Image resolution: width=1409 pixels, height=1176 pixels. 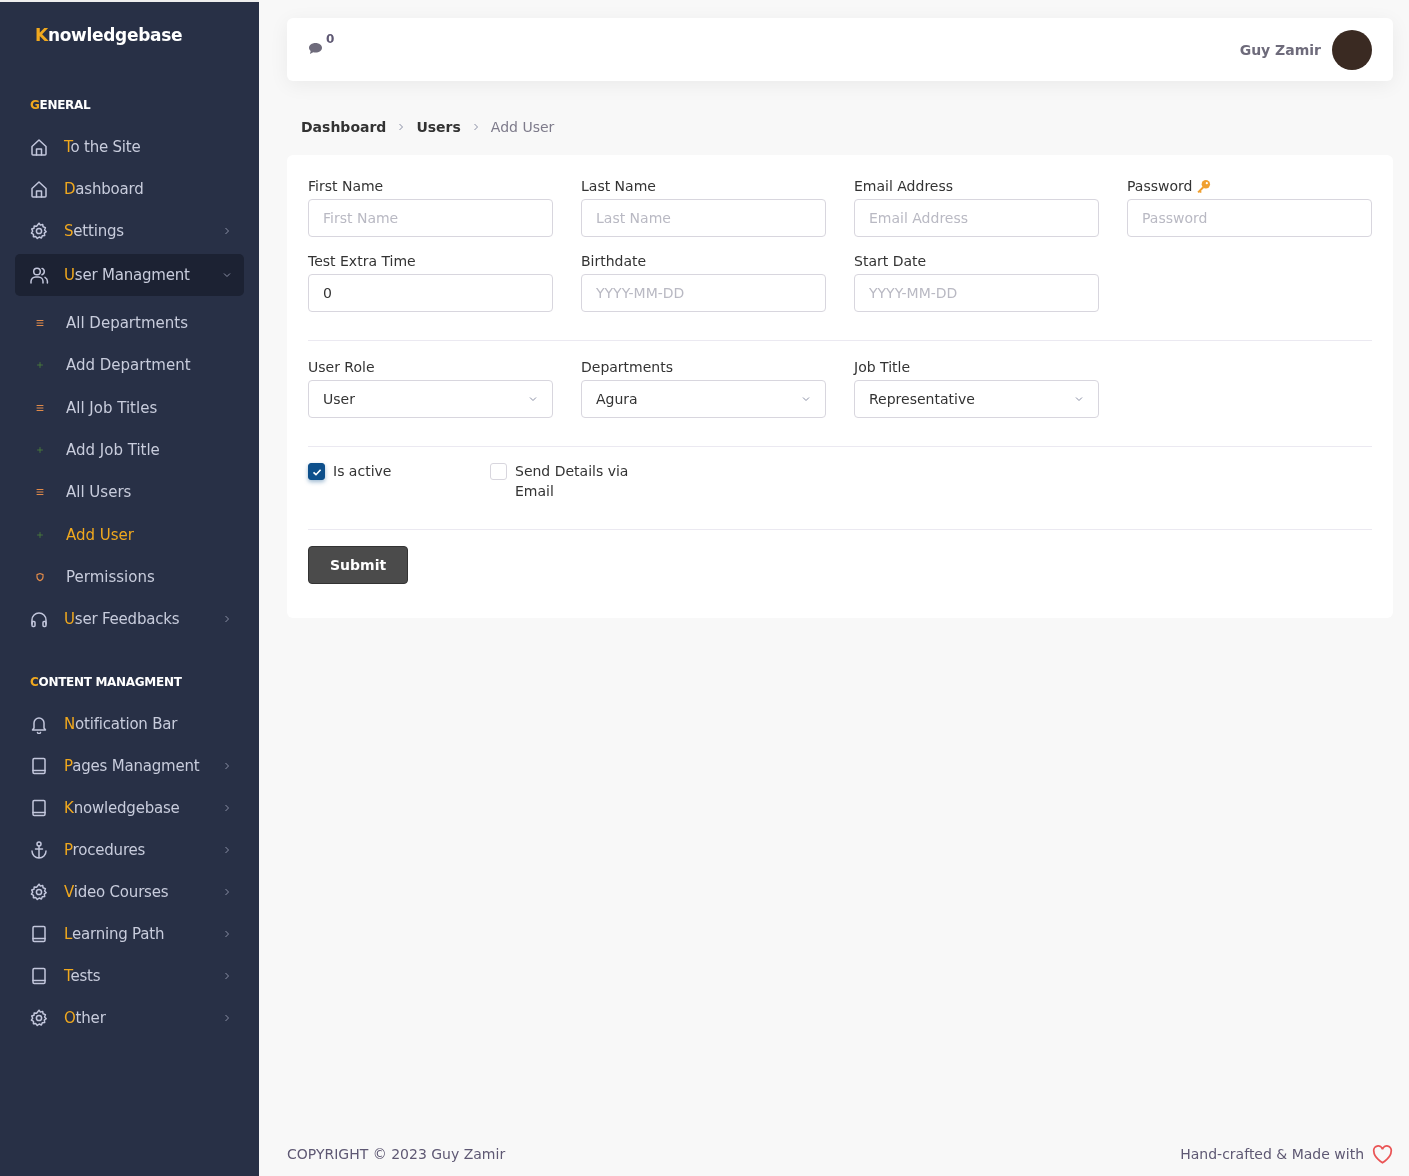 I want to click on field-label: User Role, so click(x=341, y=367).